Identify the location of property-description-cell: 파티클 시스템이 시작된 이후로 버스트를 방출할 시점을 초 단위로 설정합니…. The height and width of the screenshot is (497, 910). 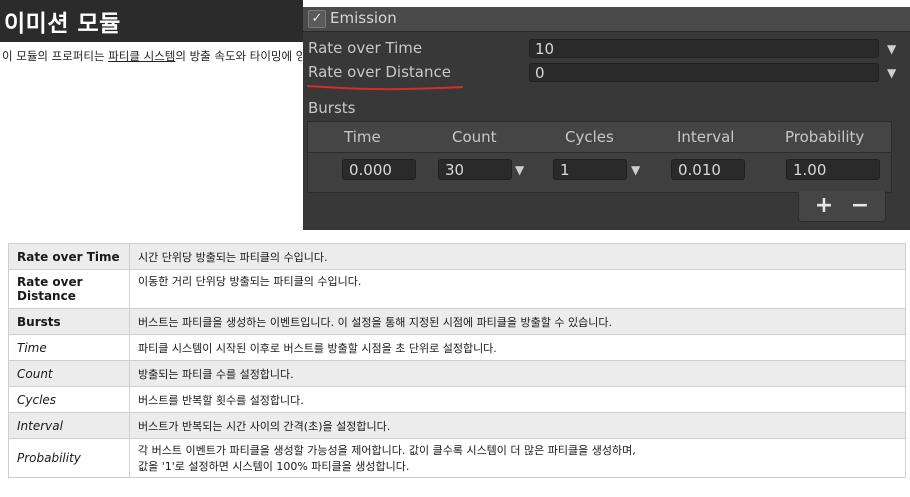
(517, 347).